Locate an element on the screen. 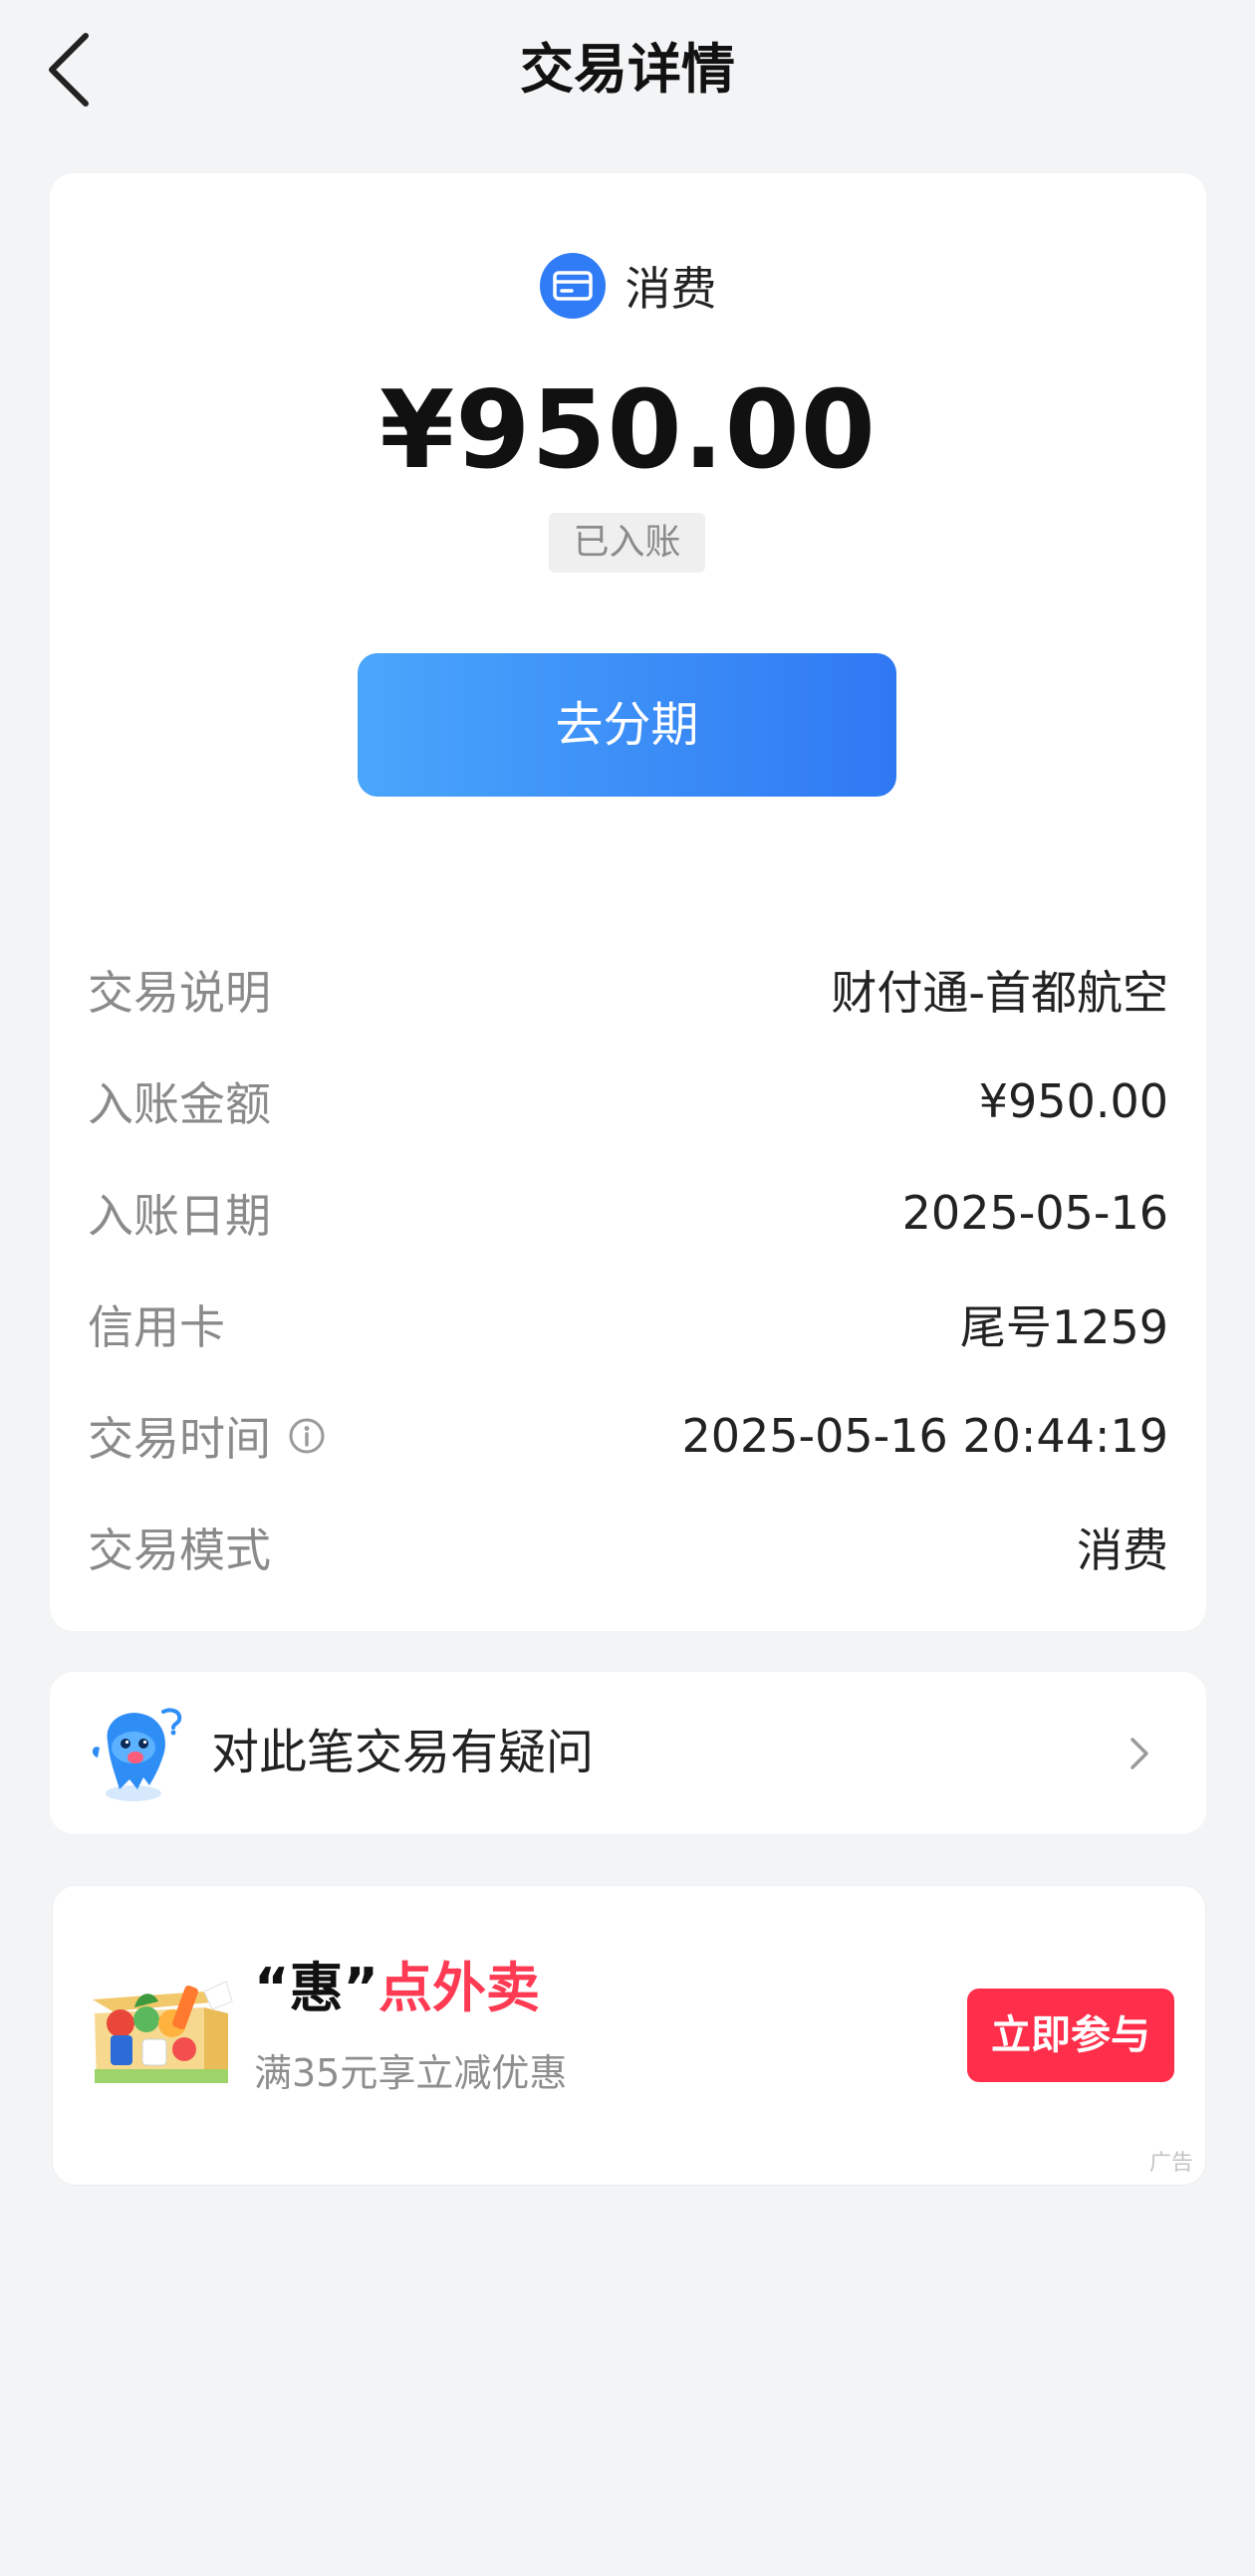 Image resolution: width=1255 pixels, height=2576 pixels. dispute-text: 对此笔交易有疑问 is located at coordinates (403, 1752).